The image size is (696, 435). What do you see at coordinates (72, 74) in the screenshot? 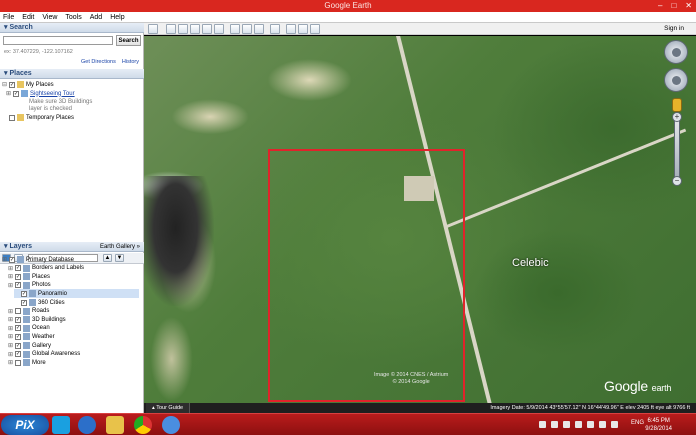
I see `places-panel-header: ▾ Places` at bounding box center [72, 74].